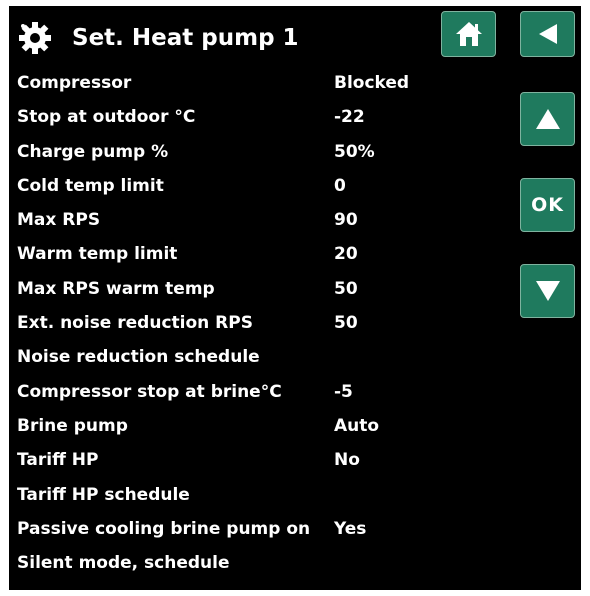 This screenshot has width=590, height=596. Describe the element at coordinates (259, 256) in the screenshot. I see `settings-row-warm-temp-limit: Warm temp limit 20` at that location.